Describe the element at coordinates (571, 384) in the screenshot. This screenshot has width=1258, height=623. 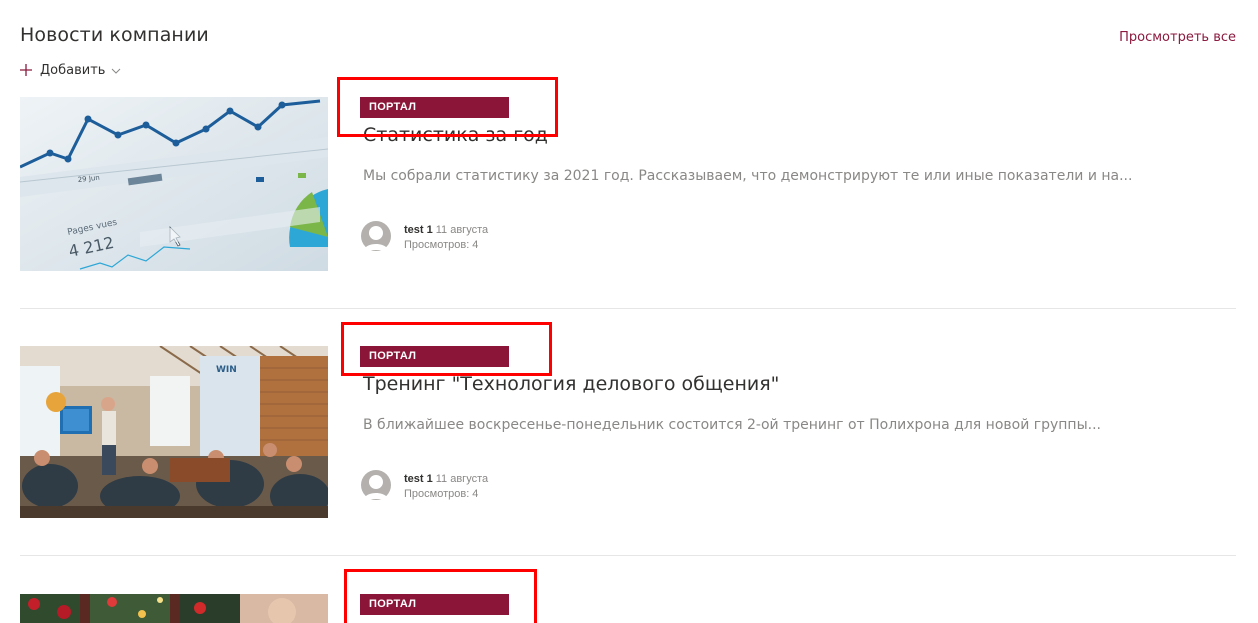
I see `news-title: Тренинг "Технология делового общения"` at that location.